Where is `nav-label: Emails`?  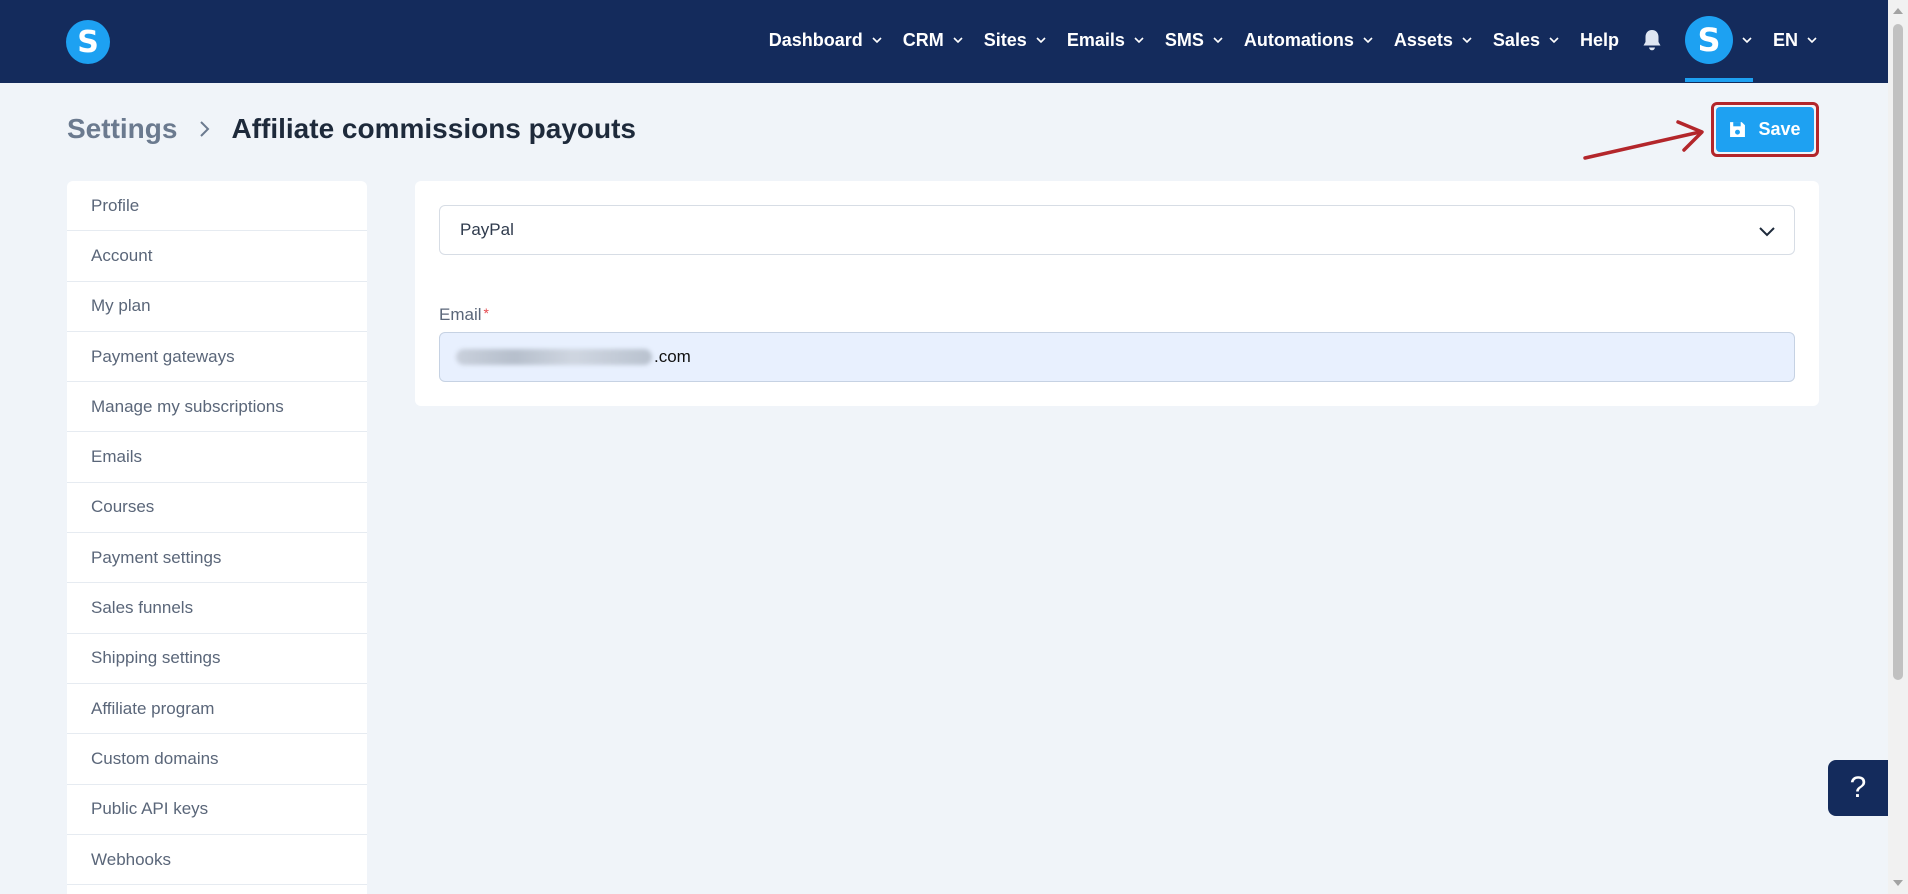
nav-label: Emails is located at coordinates (1095, 39).